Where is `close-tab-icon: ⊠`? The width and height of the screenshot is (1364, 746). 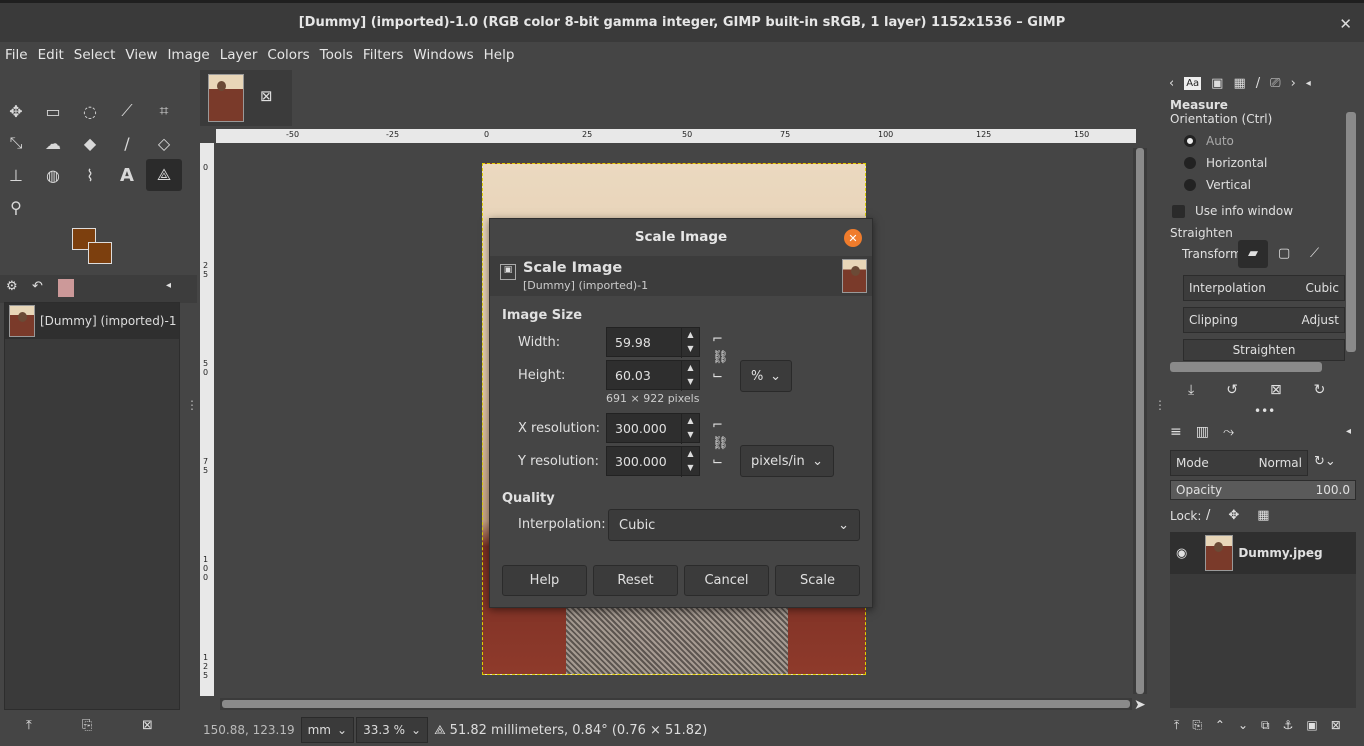 close-tab-icon: ⊠ is located at coordinates (266, 96).